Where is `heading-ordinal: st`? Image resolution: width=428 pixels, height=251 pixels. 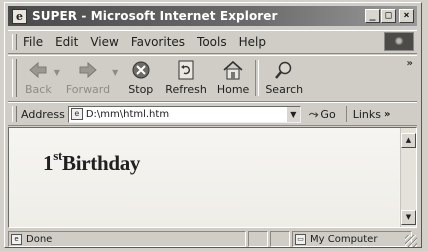 heading-ordinal: st is located at coordinates (57, 155).